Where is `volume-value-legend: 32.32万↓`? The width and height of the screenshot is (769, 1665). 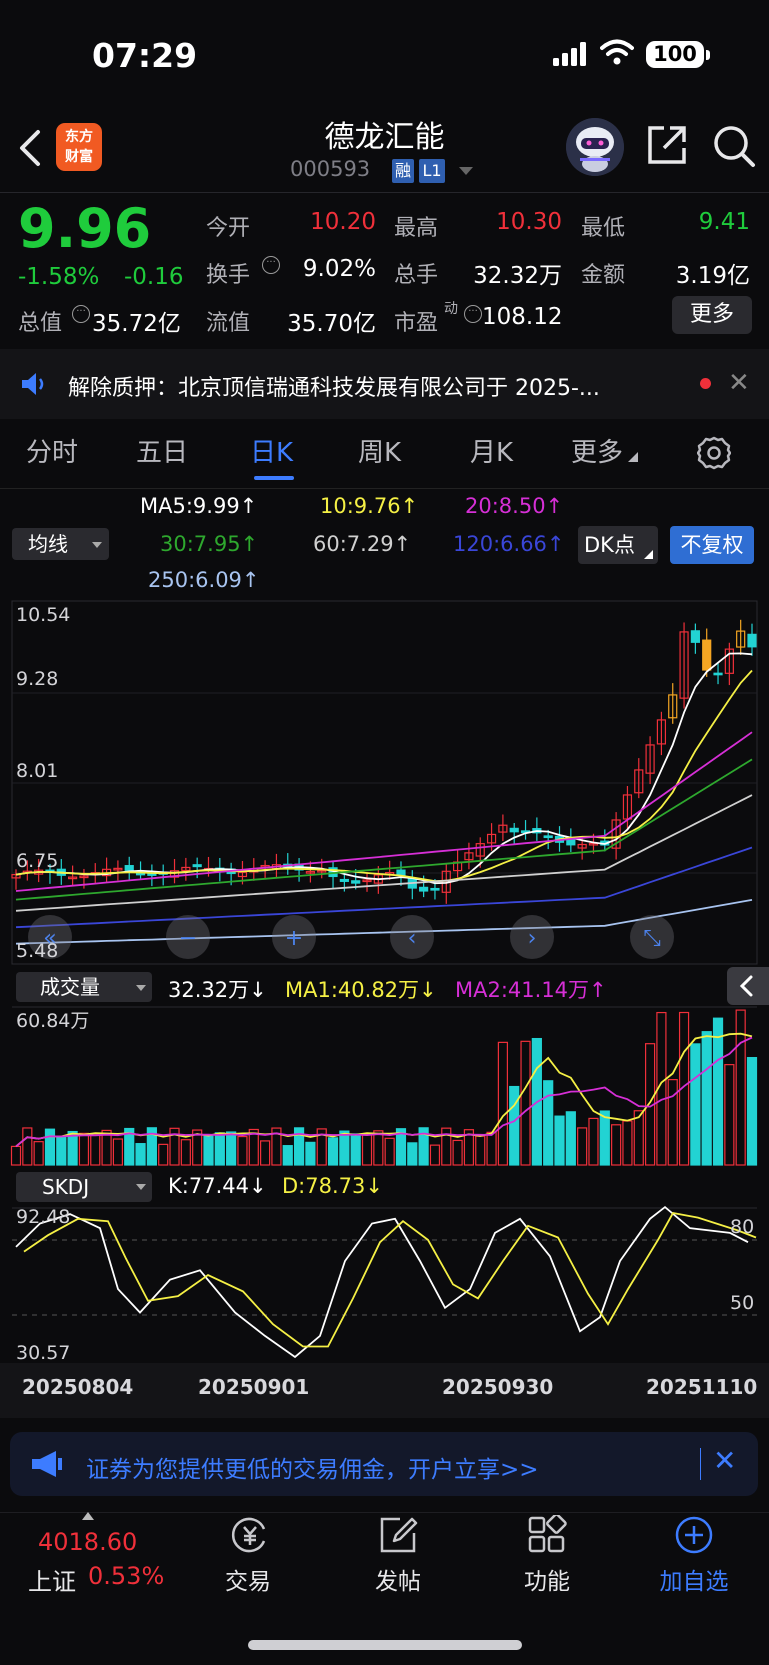
volume-value-legend: 32.32万↓ is located at coordinates (217, 990).